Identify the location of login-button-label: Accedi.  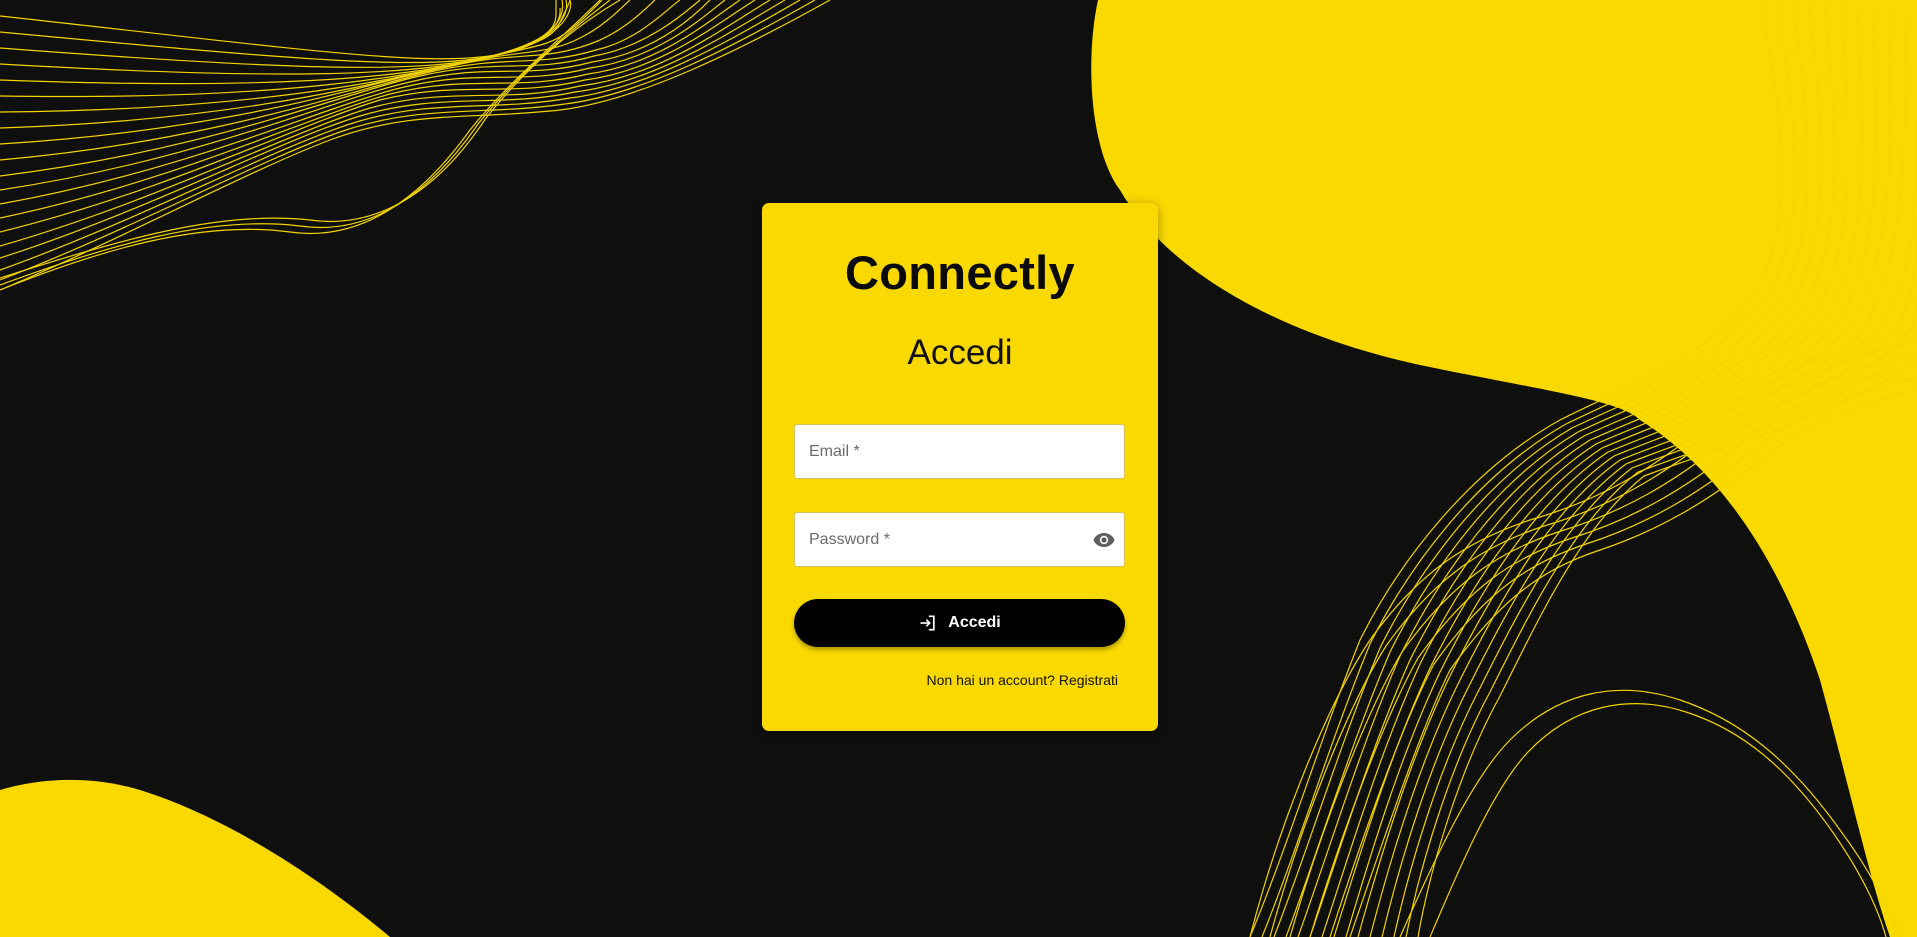
(974, 622).